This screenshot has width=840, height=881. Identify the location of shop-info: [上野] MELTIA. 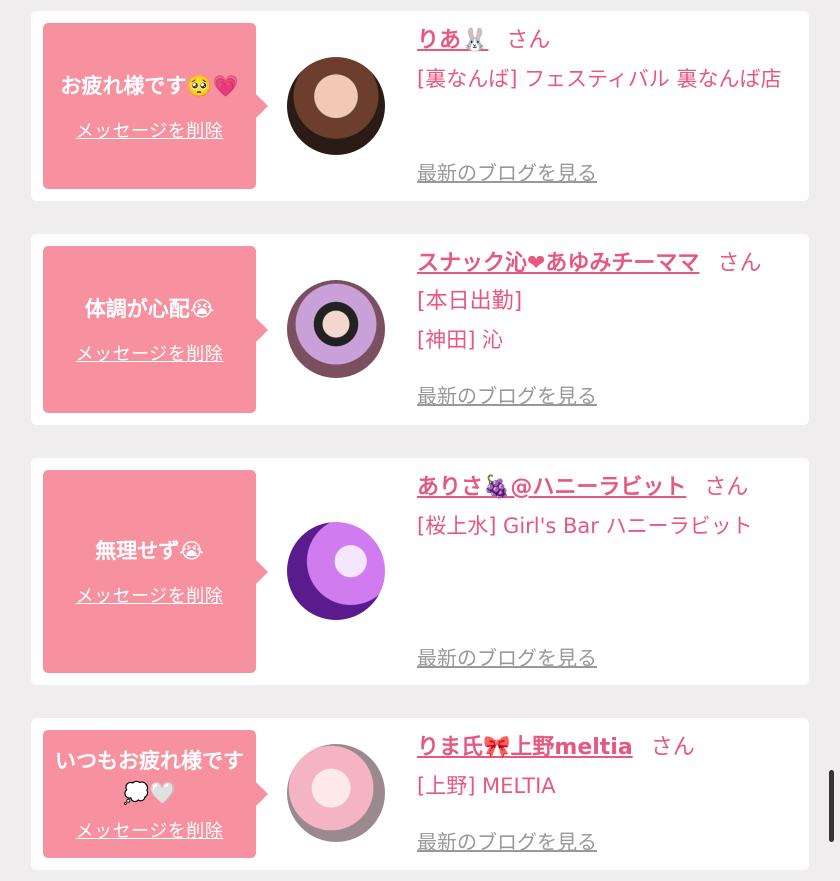
(486, 786).